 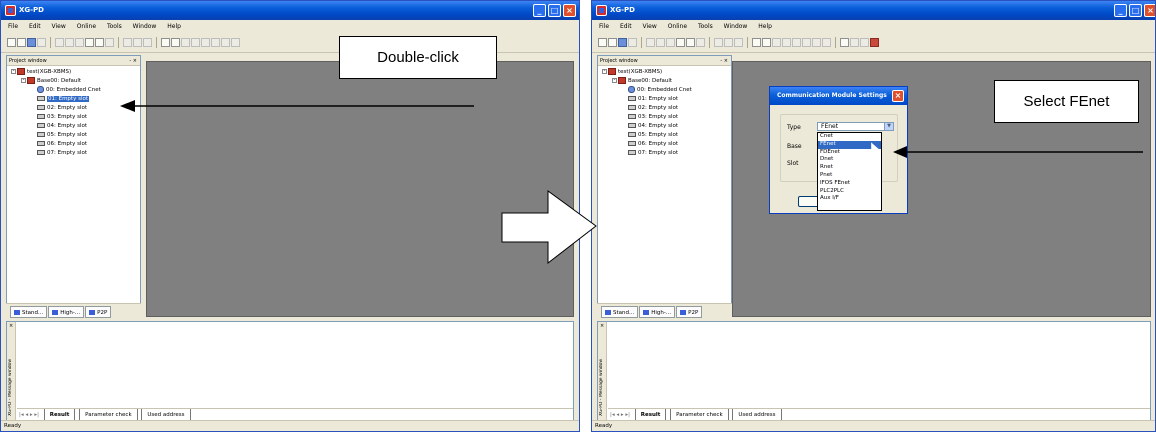 I want to click on dropdown-option: Pnet, so click(x=849, y=176).